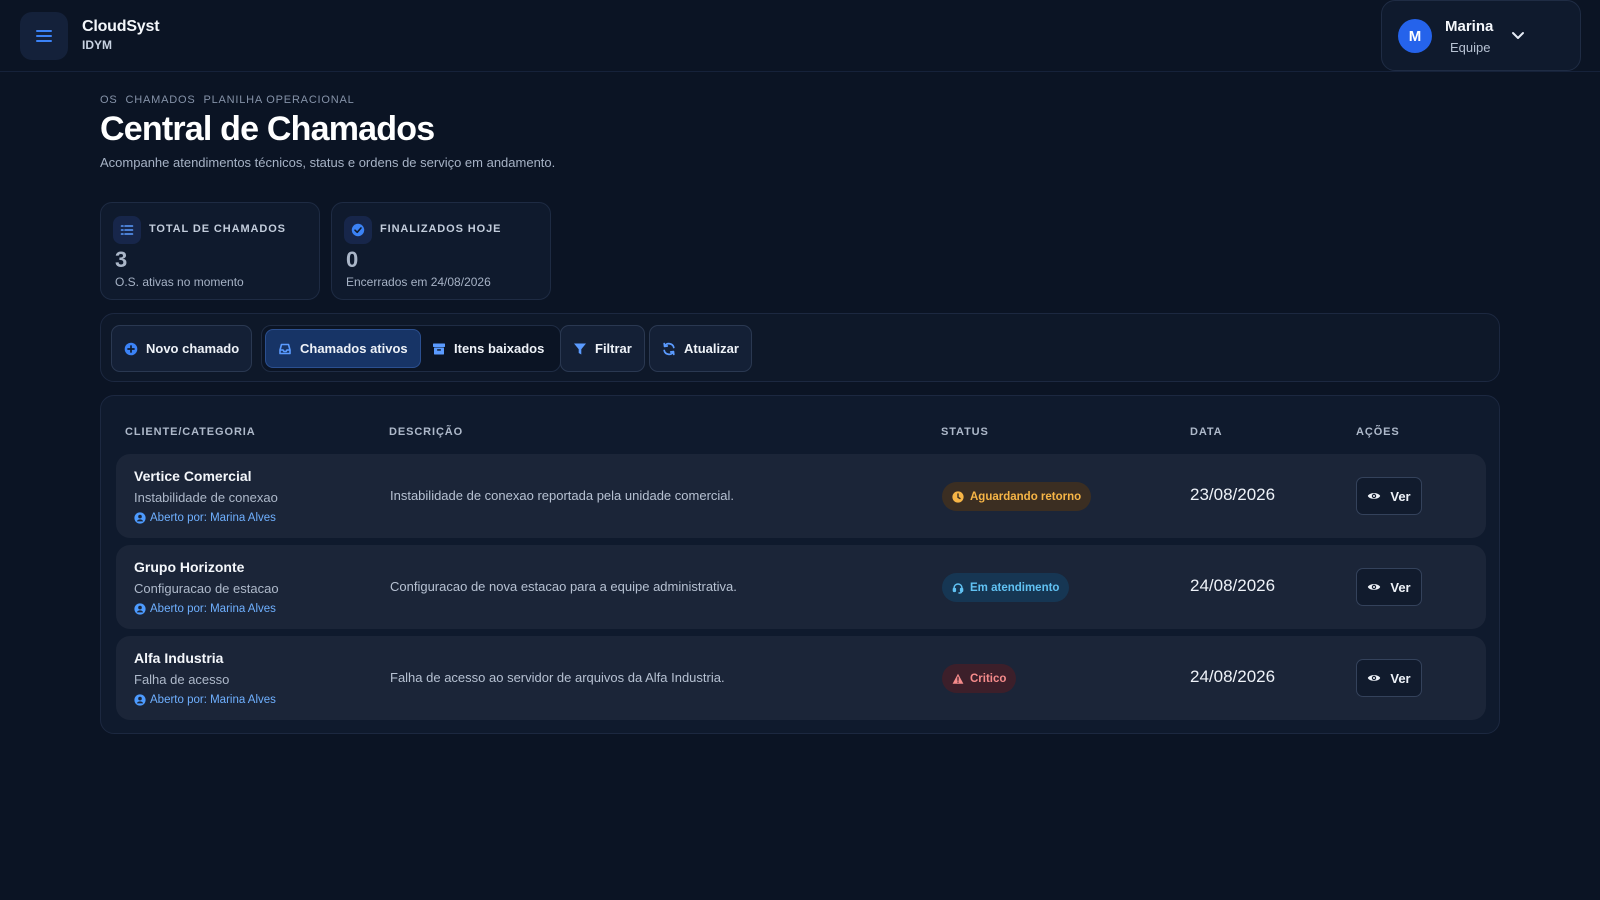 The width and height of the screenshot is (1600, 900). What do you see at coordinates (121, 26) in the screenshot?
I see `app-name: CloudSyst` at bounding box center [121, 26].